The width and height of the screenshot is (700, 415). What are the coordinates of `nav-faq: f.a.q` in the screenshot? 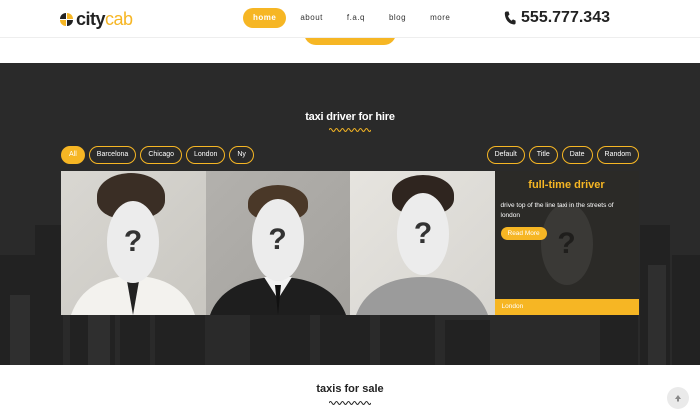 It's located at (356, 18).